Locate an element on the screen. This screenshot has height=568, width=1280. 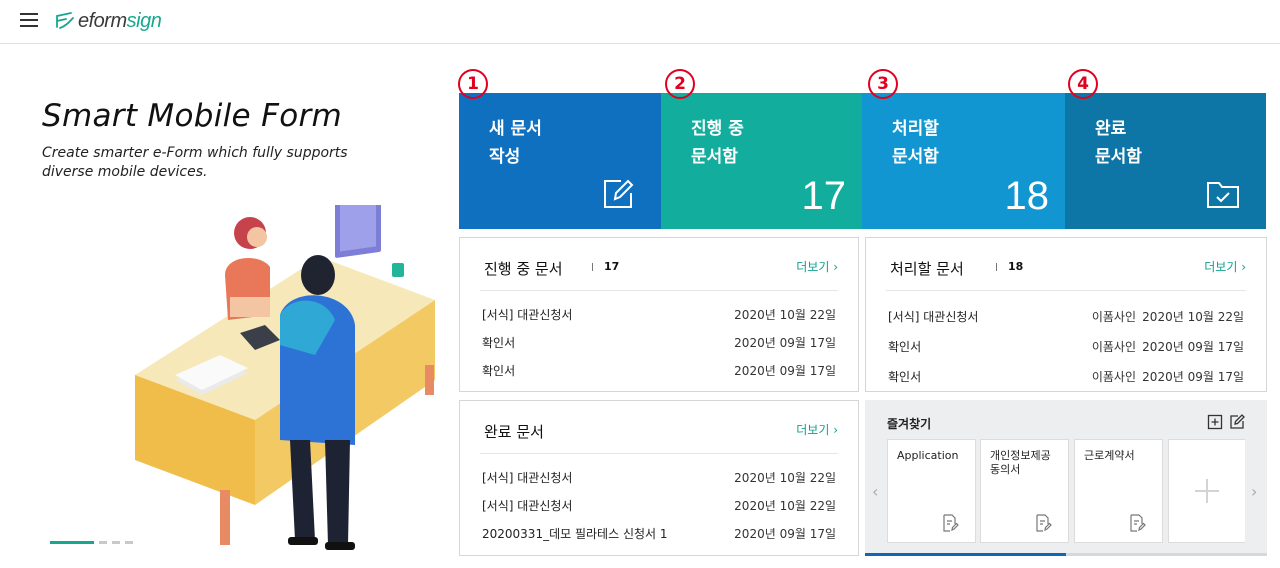
favorites-scroll-thumb is located at coordinates (965, 554).